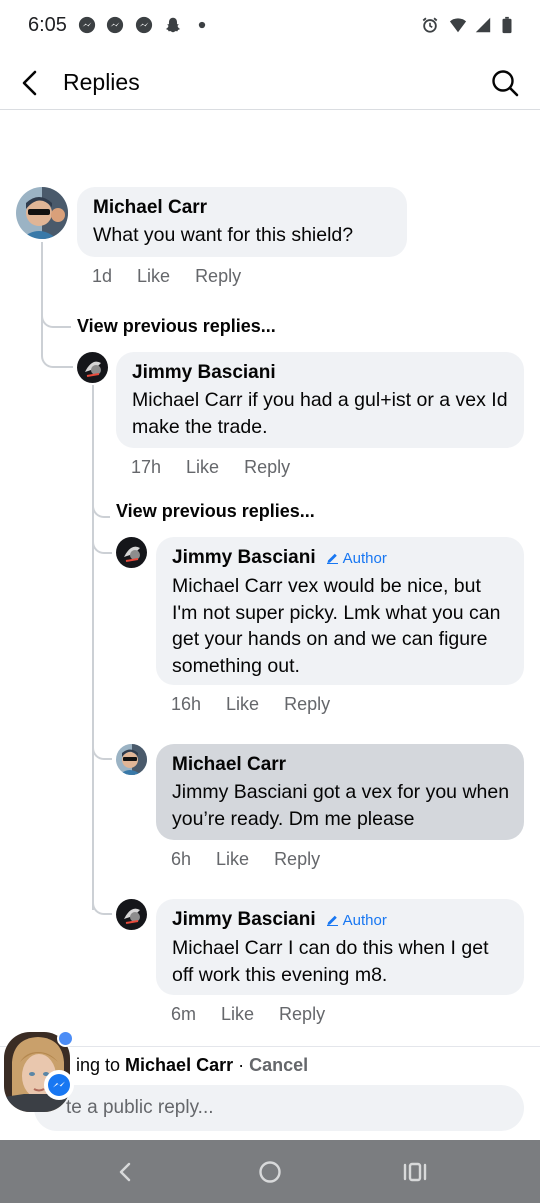  Describe the element at coordinates (258, 859) in the screenshot. I see `comment-actions: 6h Like Reply` at that location.